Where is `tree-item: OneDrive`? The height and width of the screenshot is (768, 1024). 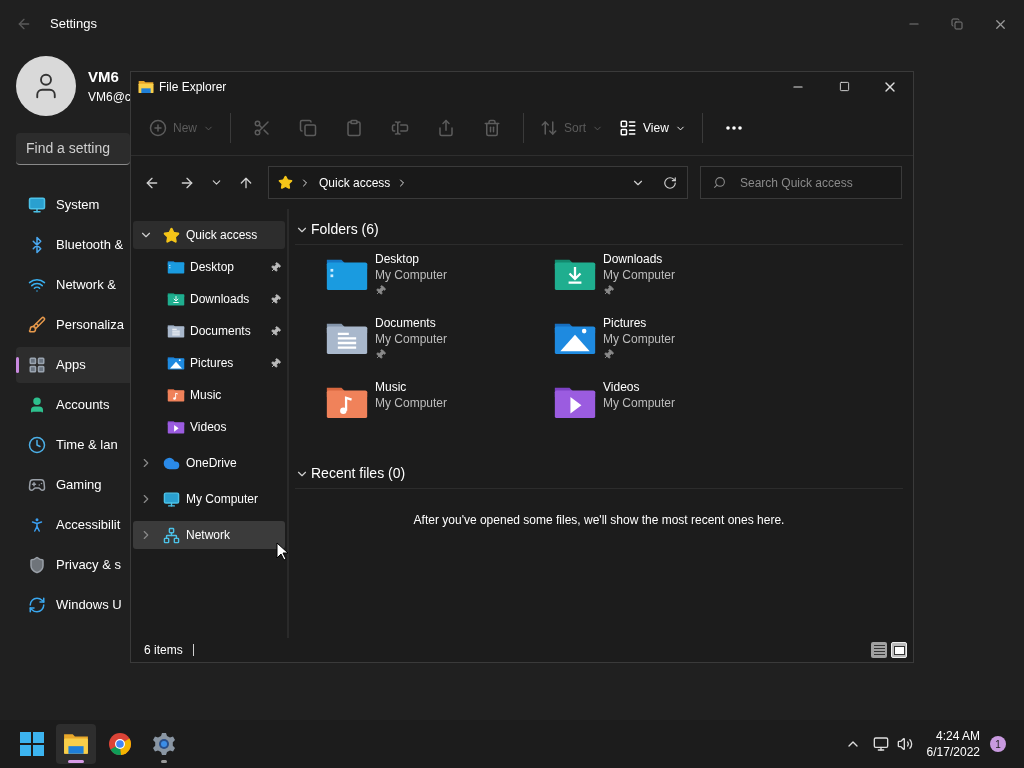
tree-item: OneDrive is located at coordinates (209, 463).